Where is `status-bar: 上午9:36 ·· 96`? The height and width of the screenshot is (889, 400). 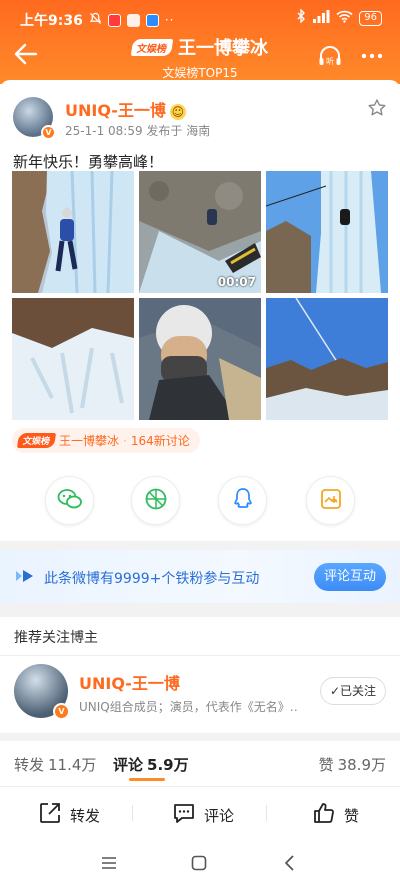
status-bar: 上午9:36 ·· 96 is located at coordinates (200, 17).